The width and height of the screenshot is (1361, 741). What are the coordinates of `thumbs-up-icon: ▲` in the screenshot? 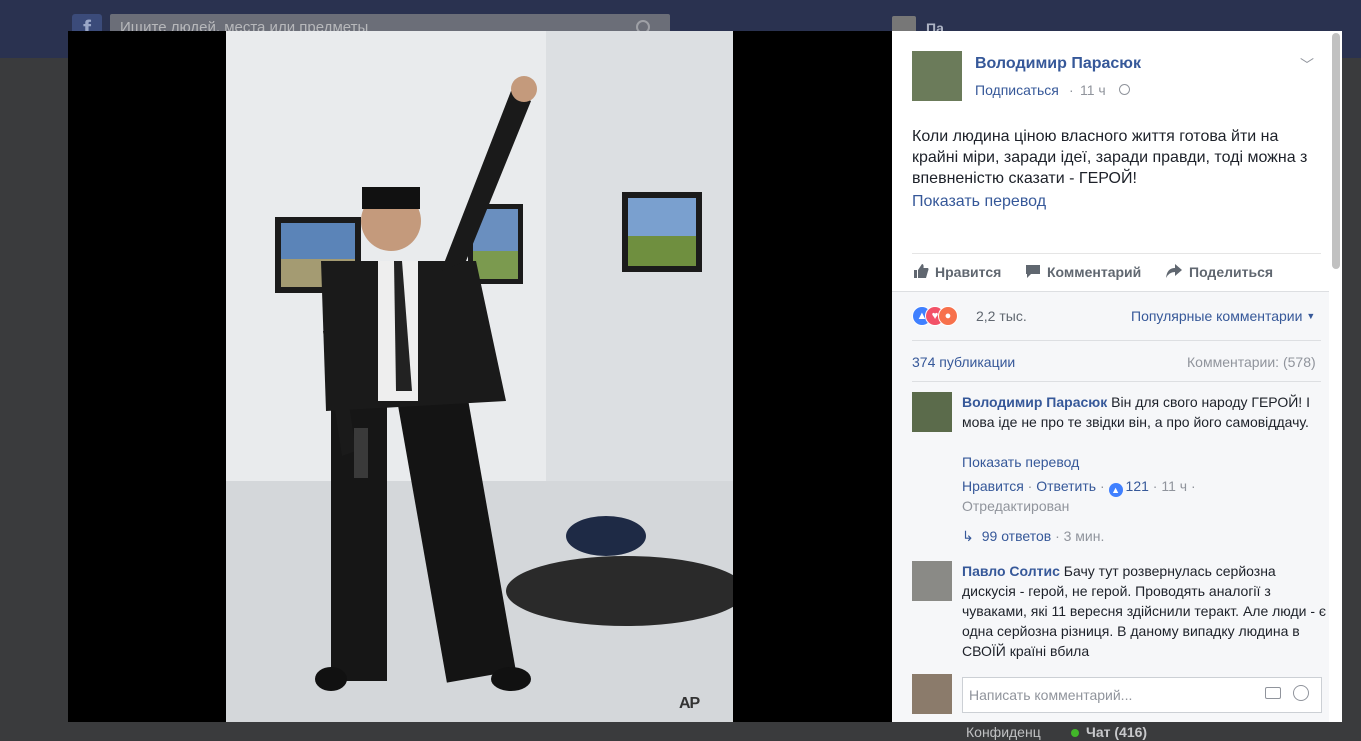 It's located at (1115, 490).